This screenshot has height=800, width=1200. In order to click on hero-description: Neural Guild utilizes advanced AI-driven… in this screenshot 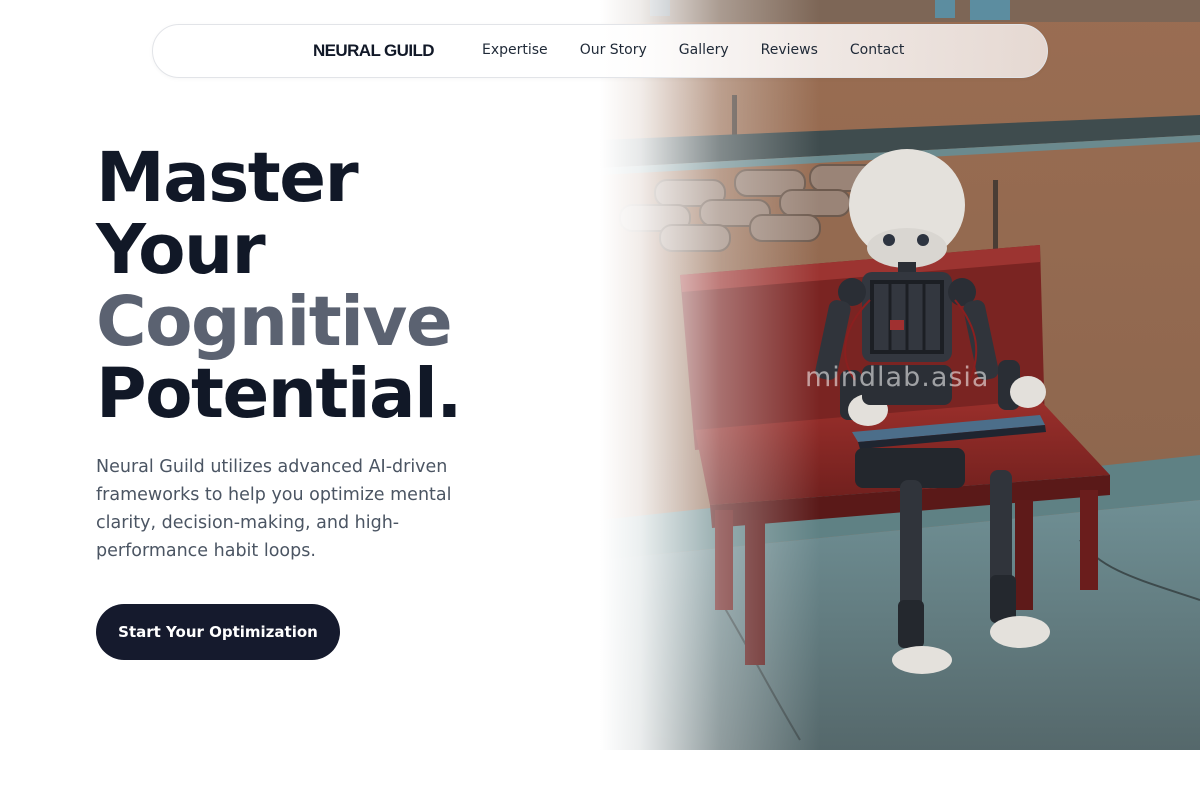, I will do `click(274, 509)`.